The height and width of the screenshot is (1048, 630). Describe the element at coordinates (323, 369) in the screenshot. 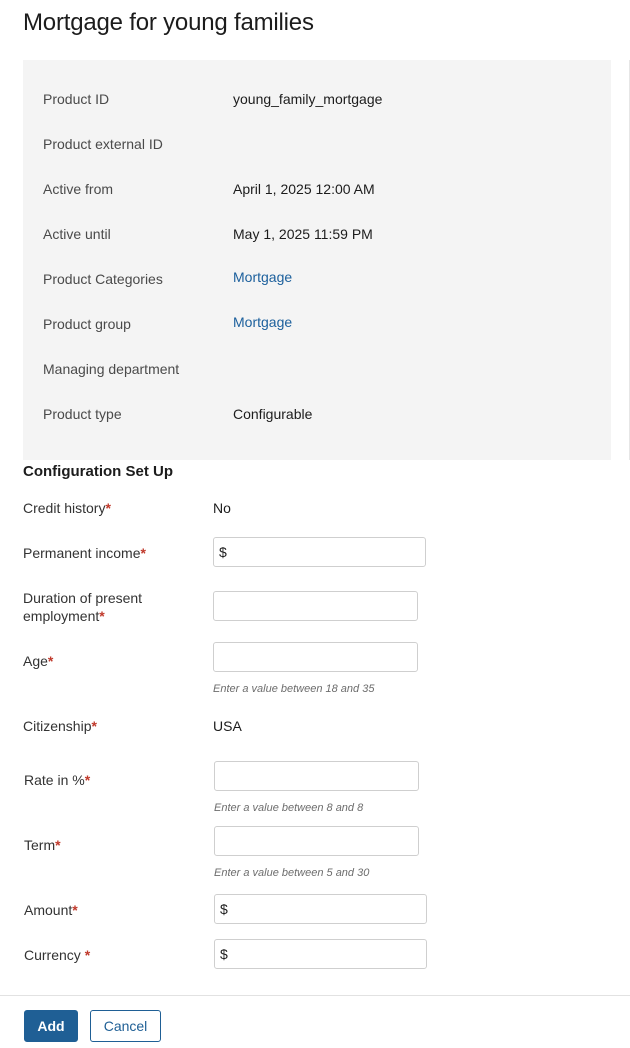

I see `info-row-managing-department: Managing department` at that location.